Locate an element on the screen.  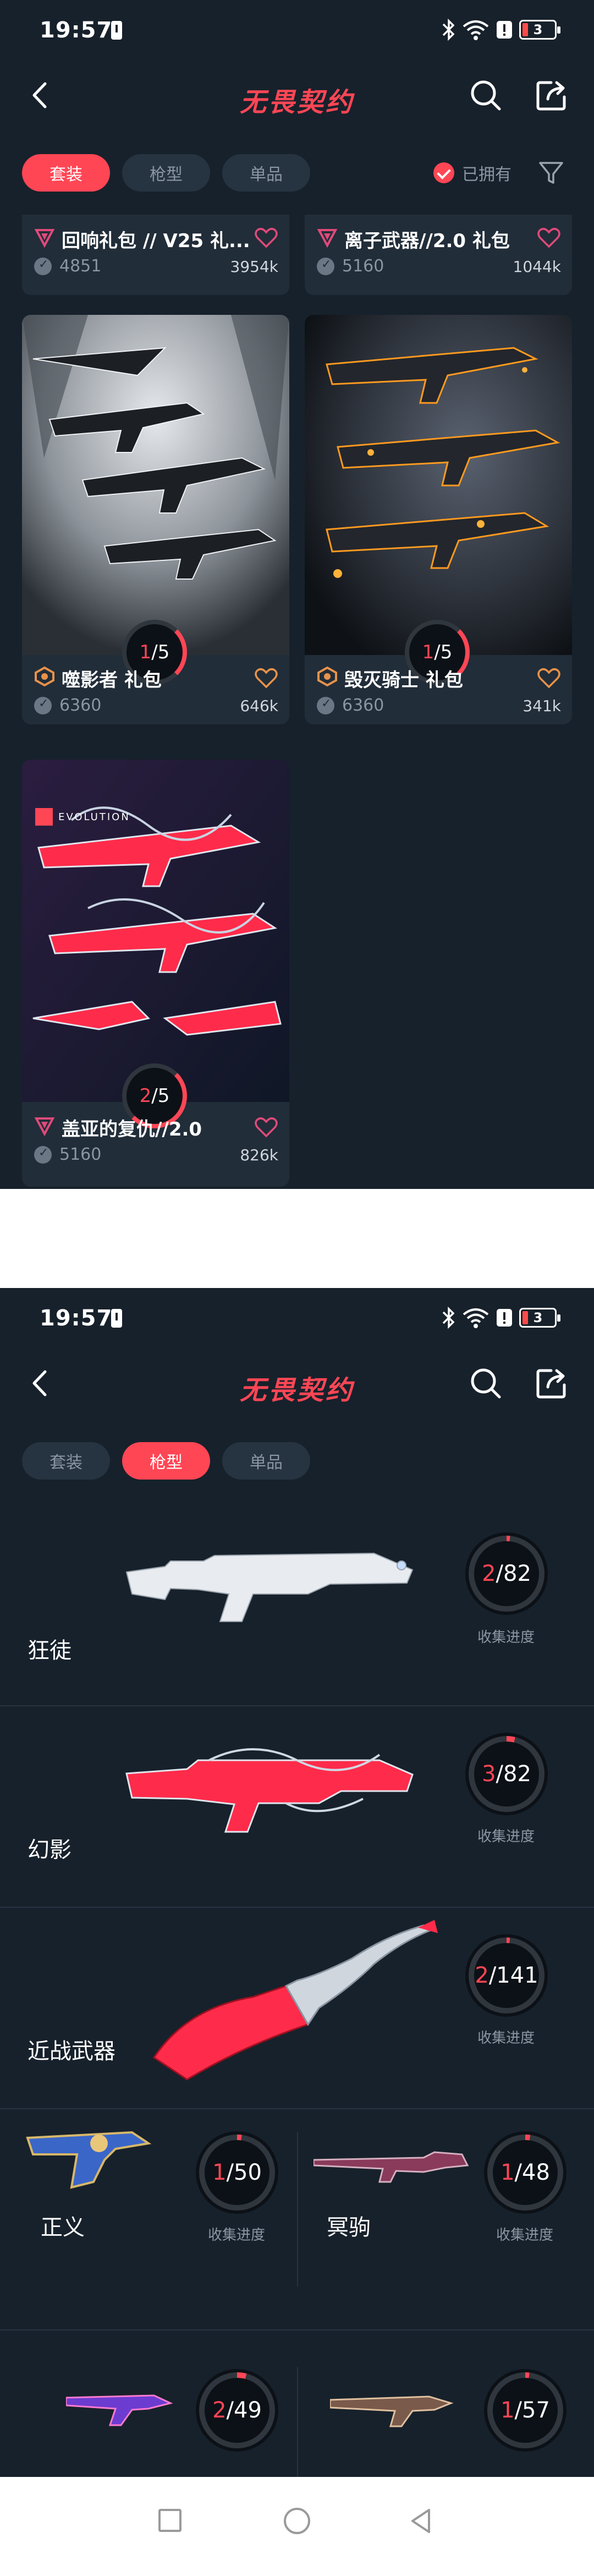
category-tabs: 套装 枪型 单品 is located at coordinates (166, 173).